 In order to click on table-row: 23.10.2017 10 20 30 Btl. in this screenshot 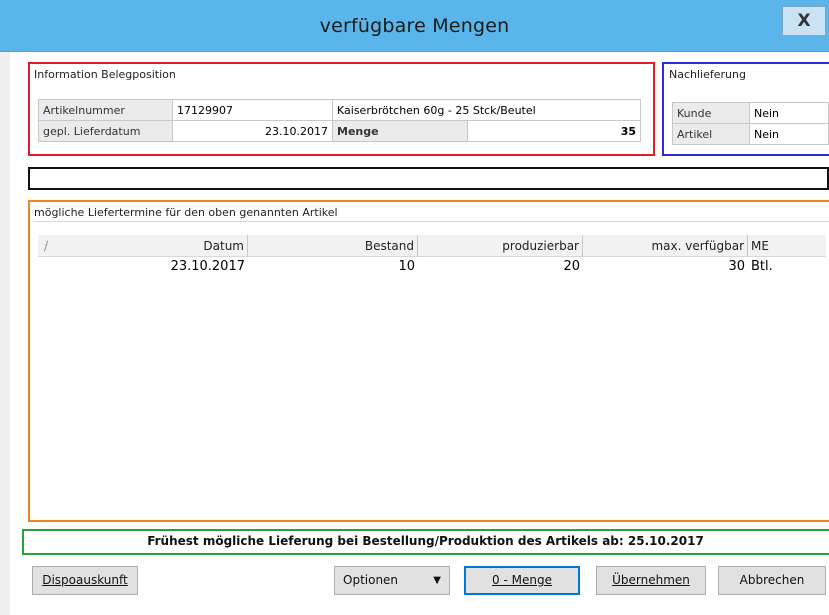, I will do `click(432, 267)`.